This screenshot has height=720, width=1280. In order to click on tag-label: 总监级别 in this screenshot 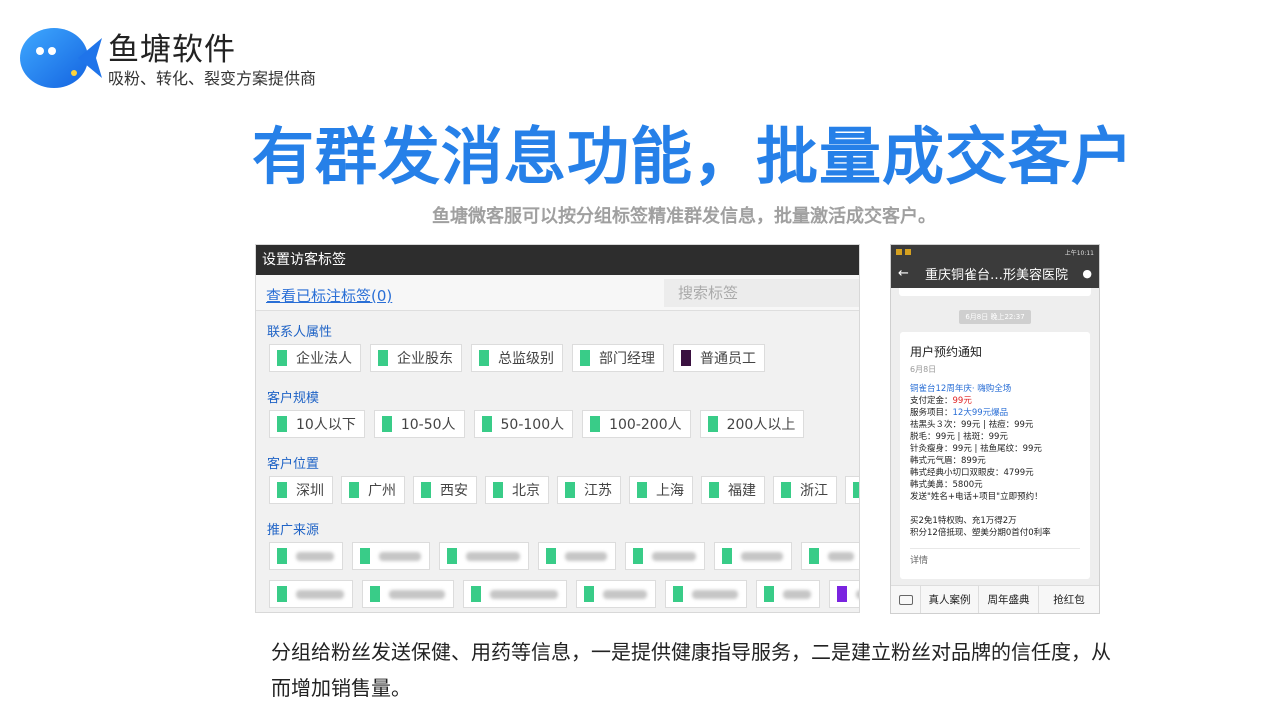, I will do `click(526, 359)`.